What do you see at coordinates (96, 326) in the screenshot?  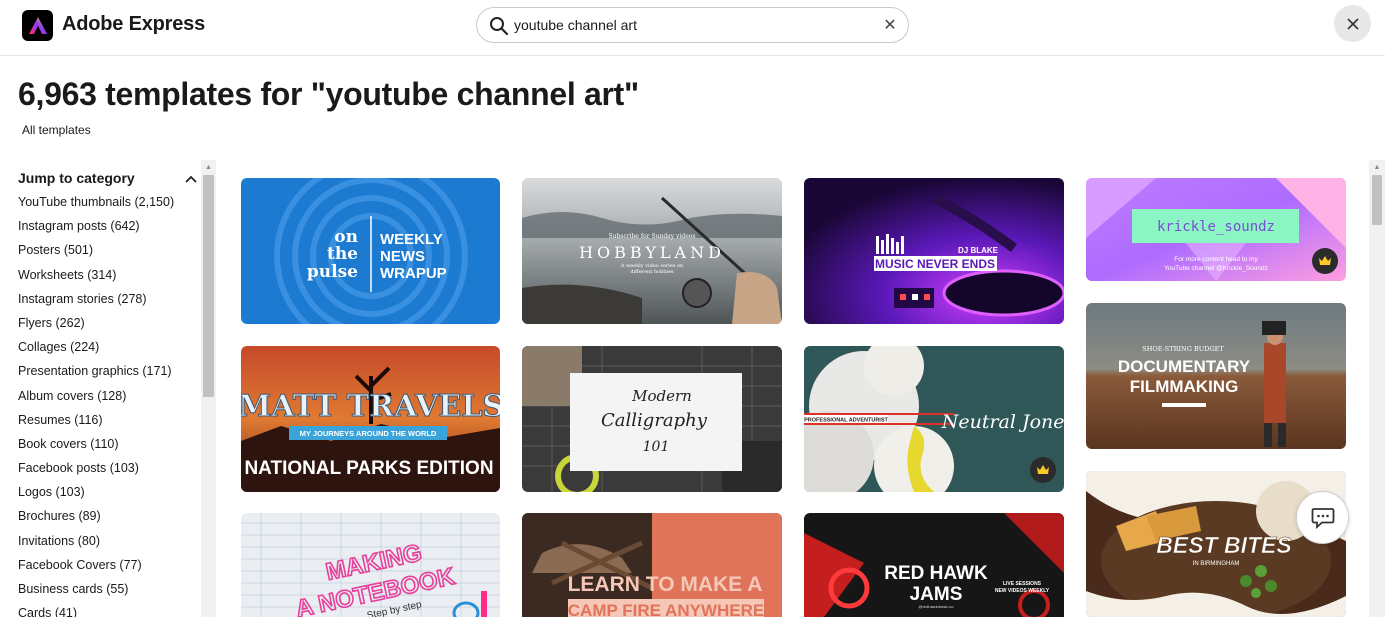 I see `category-item: Flyers (262)` at bounding box center [96, 326].